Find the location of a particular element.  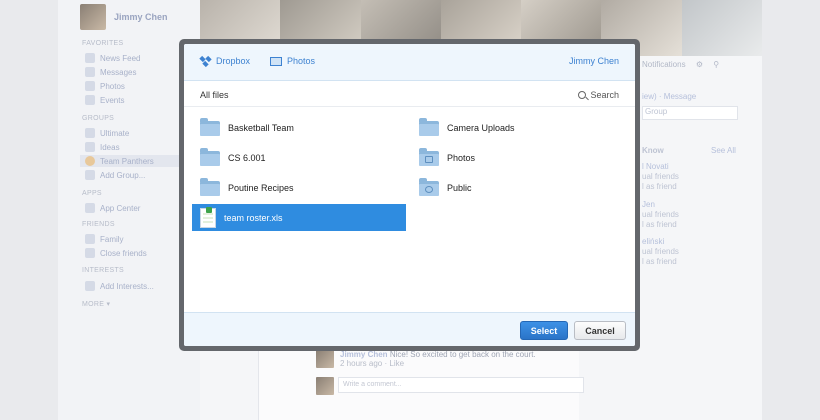

tab-photos: Photos is located at coordinates (292, 61).